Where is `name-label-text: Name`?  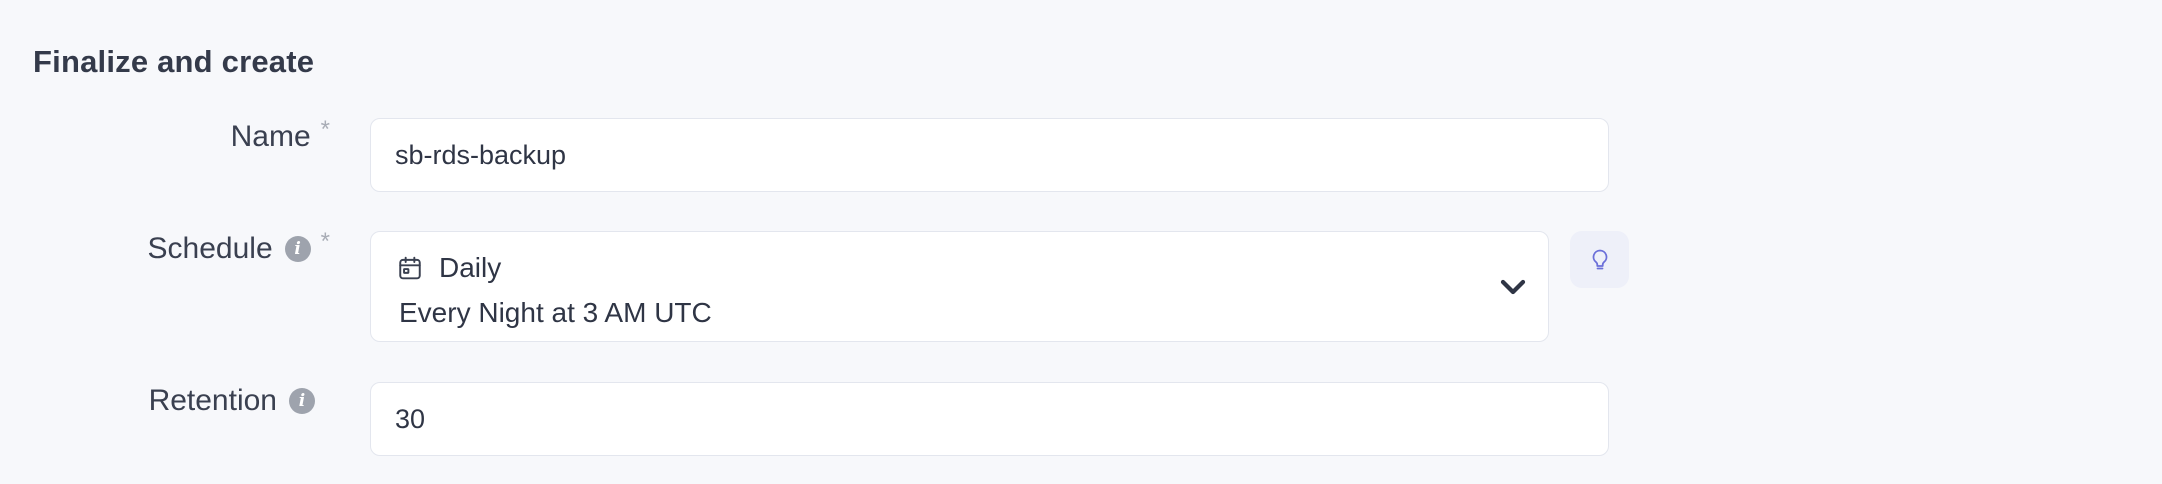
name-label-text: Name is located at coordinates (270, 136).